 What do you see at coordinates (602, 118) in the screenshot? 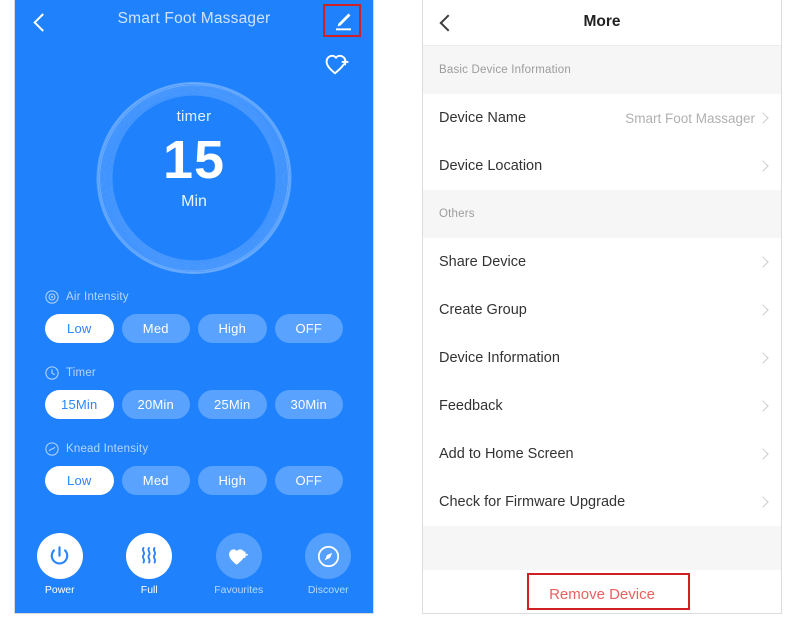
I see `row-device-name: Device Name Smart Foot Massager` at bounding box center [602, 118].